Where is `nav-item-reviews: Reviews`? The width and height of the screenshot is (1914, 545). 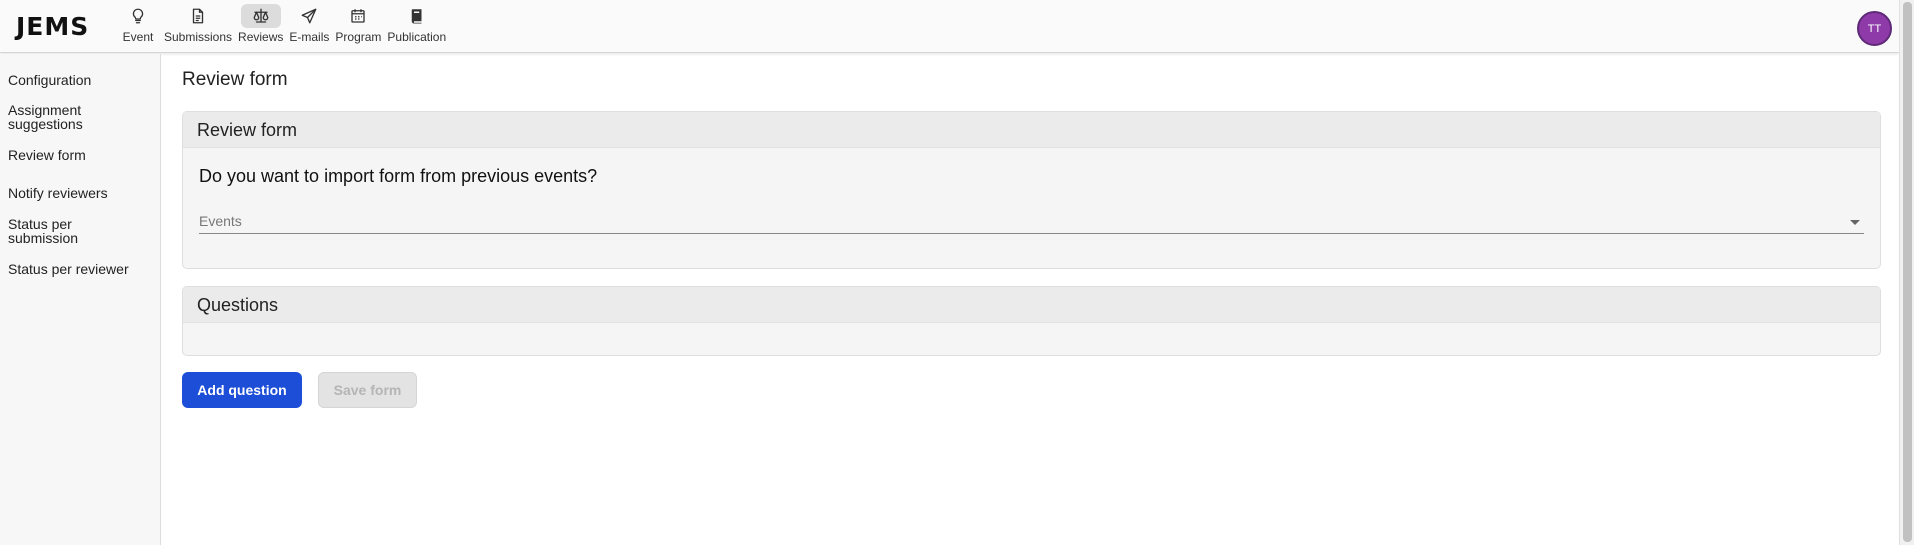
nav-item-reviews: Reviews is located at coordinates (260, 24).